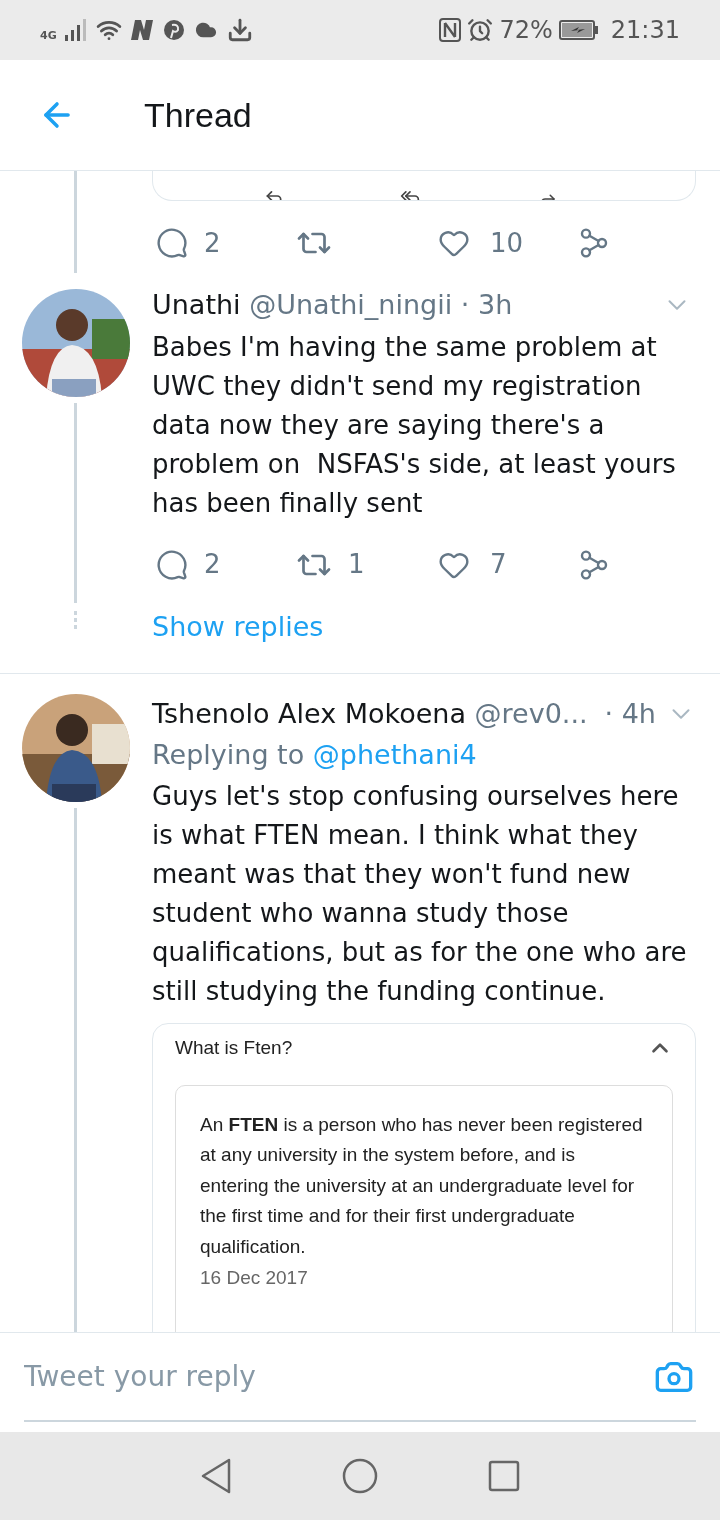 The height and width of the screenshot is (1520, 720). I want to click on app-logo-icon, so click(142, 30).